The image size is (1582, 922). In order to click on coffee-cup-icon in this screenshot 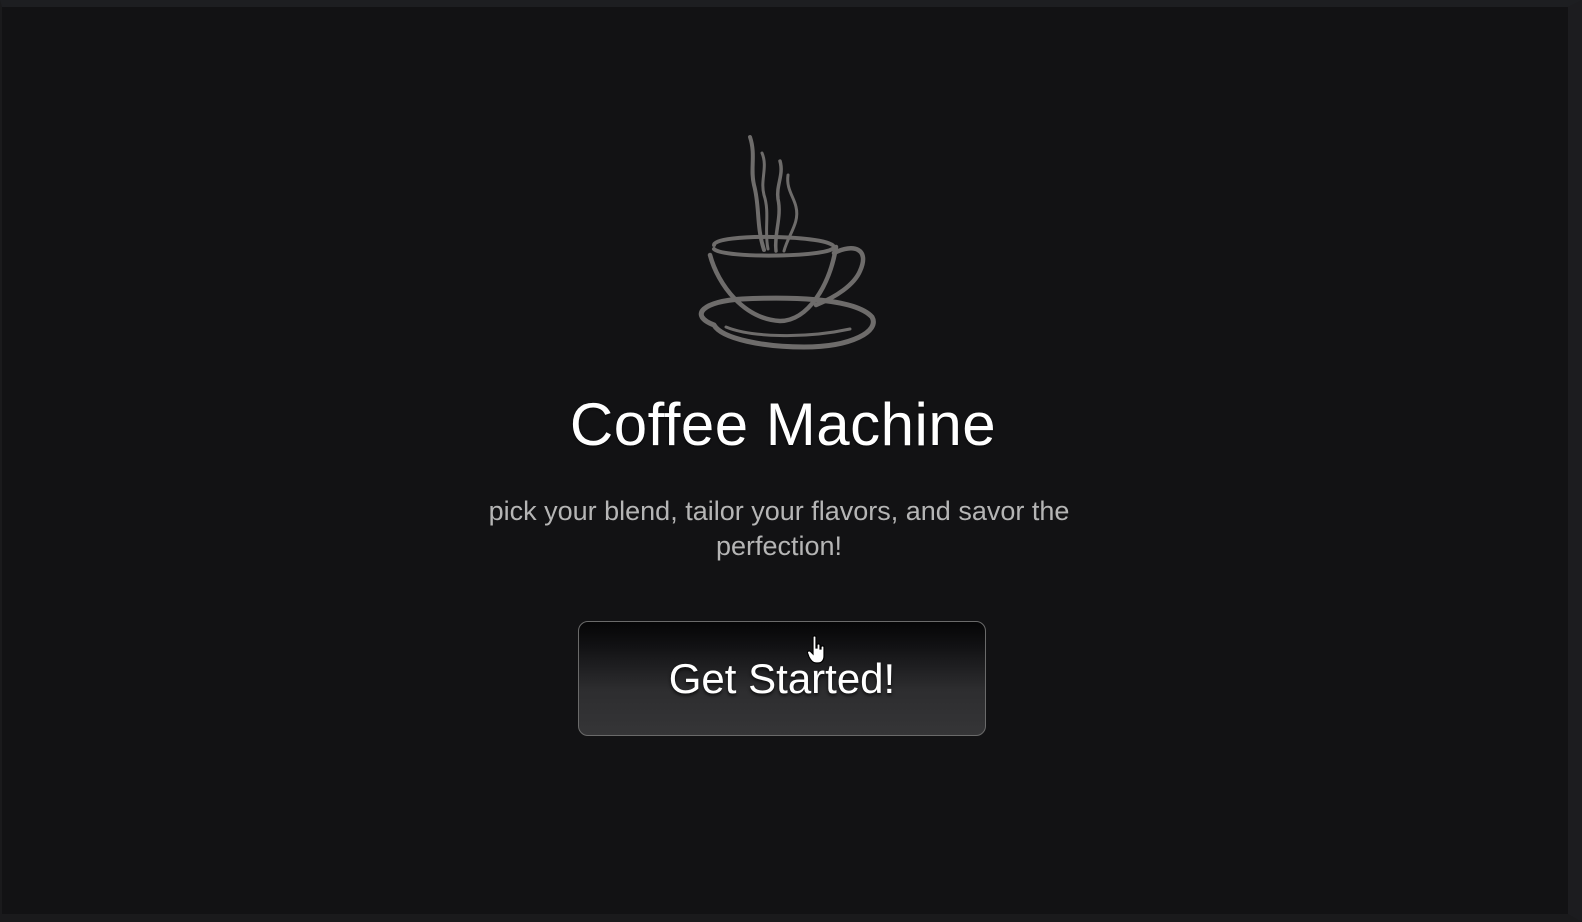, I will do `click(787, 242)`.